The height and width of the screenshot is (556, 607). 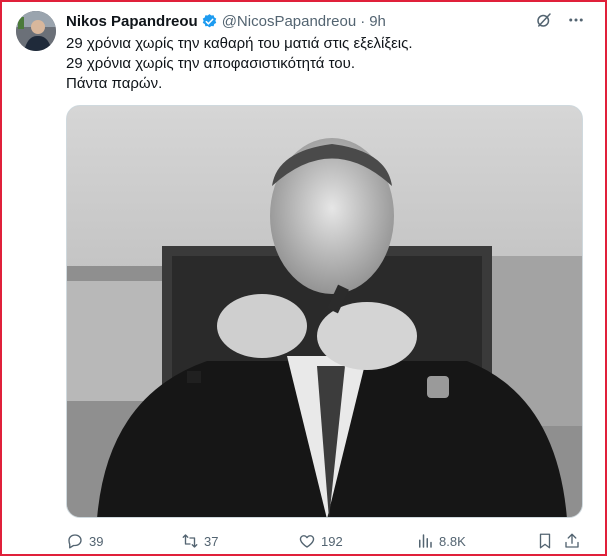 What do you see at coordinates (199, 541) in the screenshot?
I see `repost-button: 37` at bounding box center [199, 541].